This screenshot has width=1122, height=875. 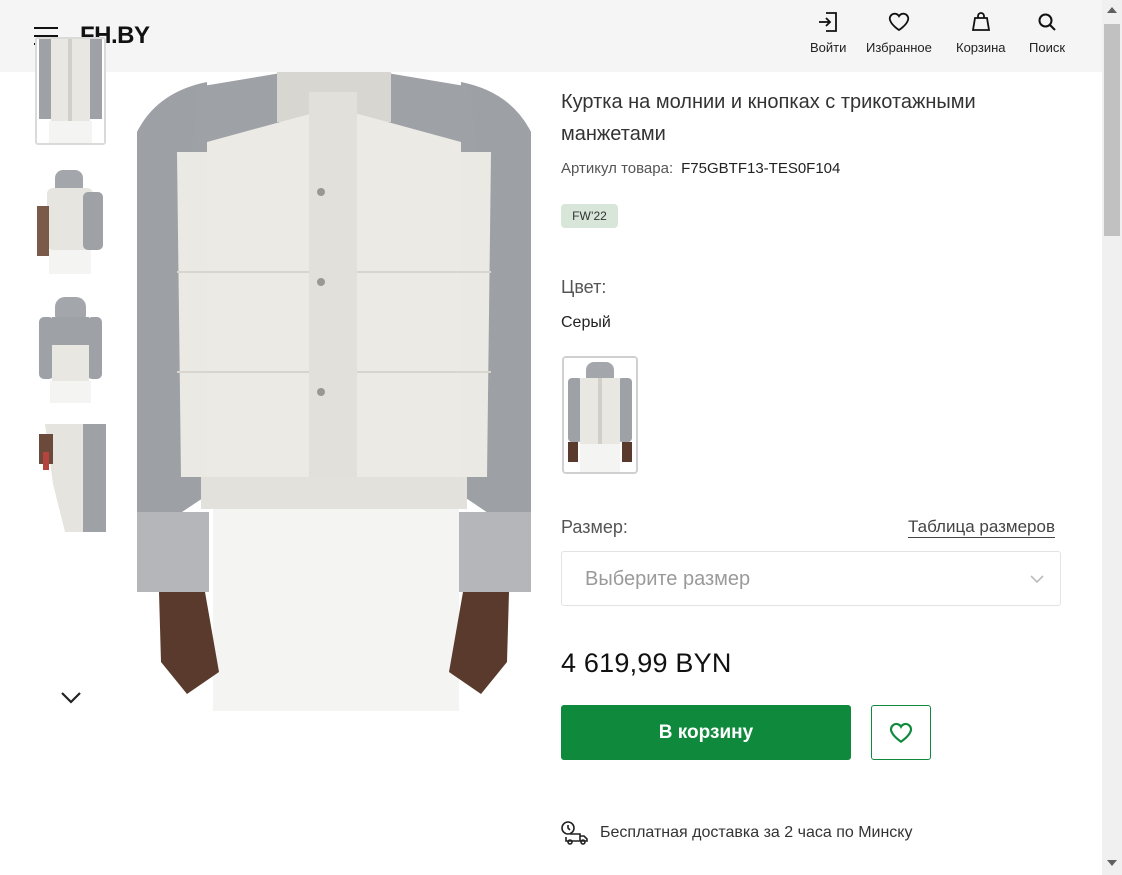 I want to click on jacket-back-hood-image, so click(x=70, y=349).